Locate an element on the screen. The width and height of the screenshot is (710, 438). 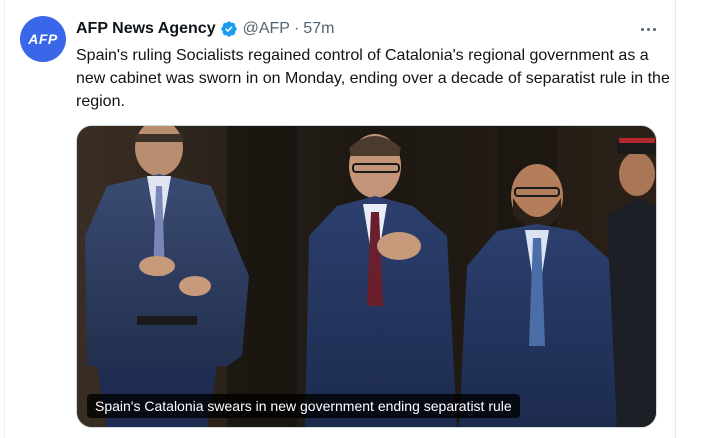
avatar: AFP is located at coordinates (43, 39).